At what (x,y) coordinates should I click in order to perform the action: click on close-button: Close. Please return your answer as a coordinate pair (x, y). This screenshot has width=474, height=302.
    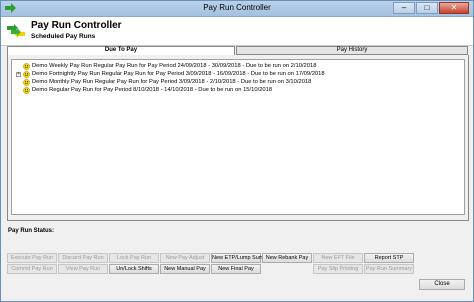
    Looking at the image, I should click on (442, 284).